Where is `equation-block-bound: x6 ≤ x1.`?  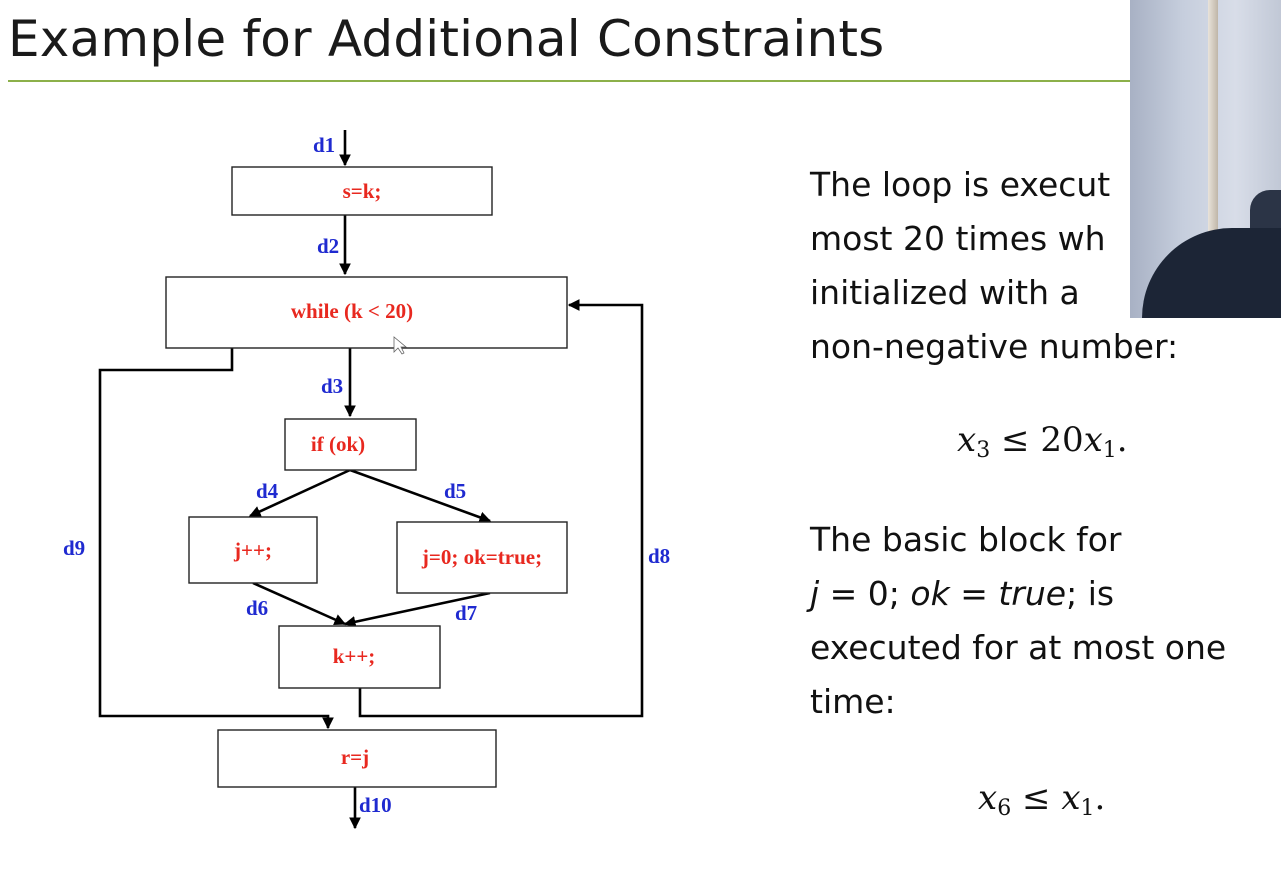 equation-block-bound: x6 ≤ x1. is located at coordinates (1041, 799).